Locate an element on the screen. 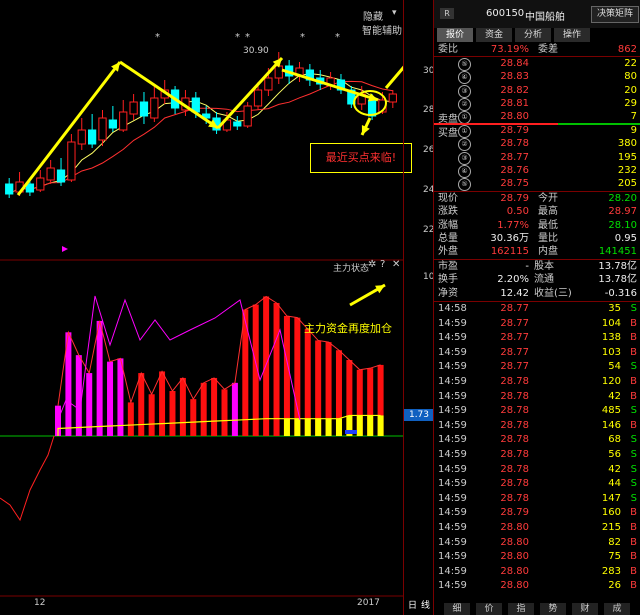  order-price: 28.80 is located at coordinates (514, 117).